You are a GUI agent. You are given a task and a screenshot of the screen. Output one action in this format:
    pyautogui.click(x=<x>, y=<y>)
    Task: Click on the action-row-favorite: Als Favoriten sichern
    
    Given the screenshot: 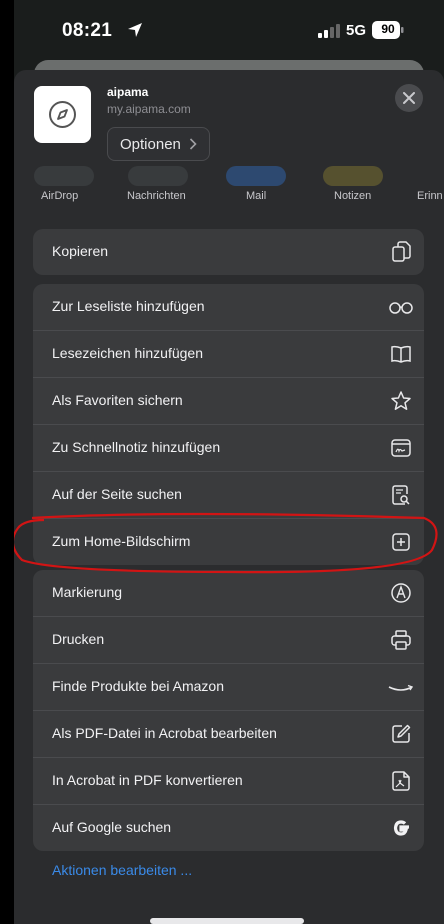 What is the action you would take?
    pyautogui.click(x=228, y=401)
    